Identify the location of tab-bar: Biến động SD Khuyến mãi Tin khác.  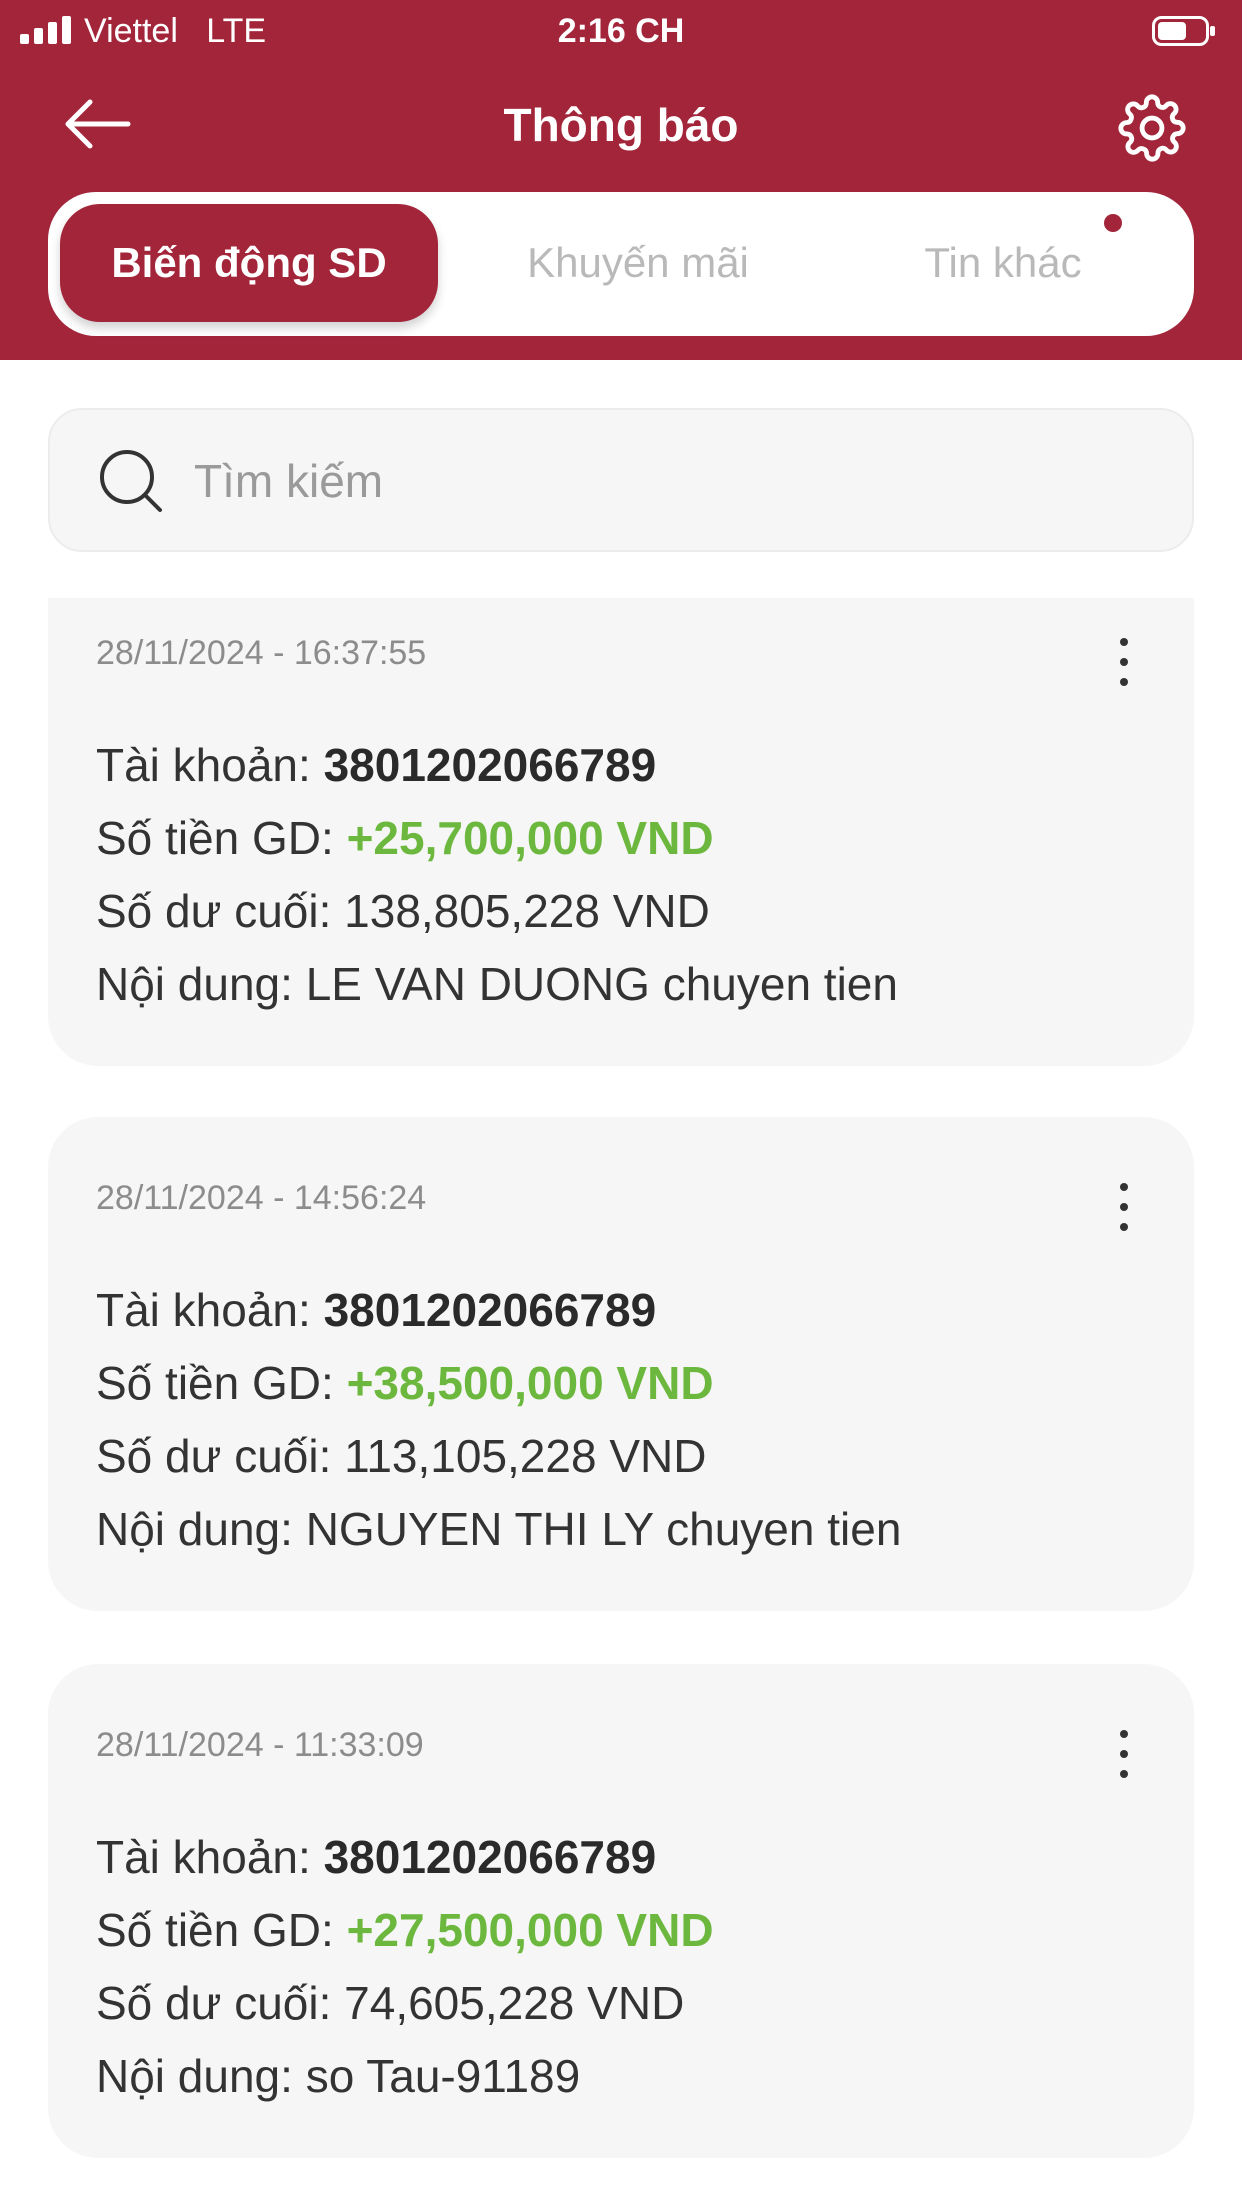
(621, 264).